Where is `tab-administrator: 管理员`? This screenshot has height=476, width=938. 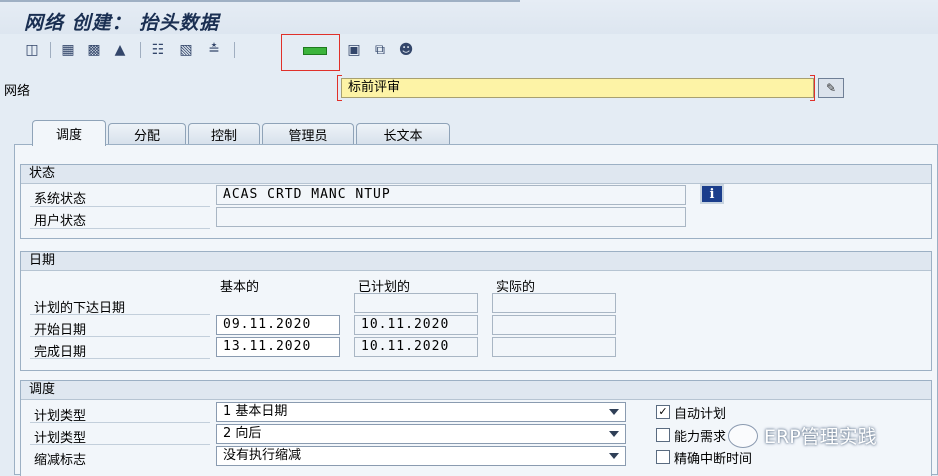 tab-administrator: 管理员 is located at coordinates (308, 134).